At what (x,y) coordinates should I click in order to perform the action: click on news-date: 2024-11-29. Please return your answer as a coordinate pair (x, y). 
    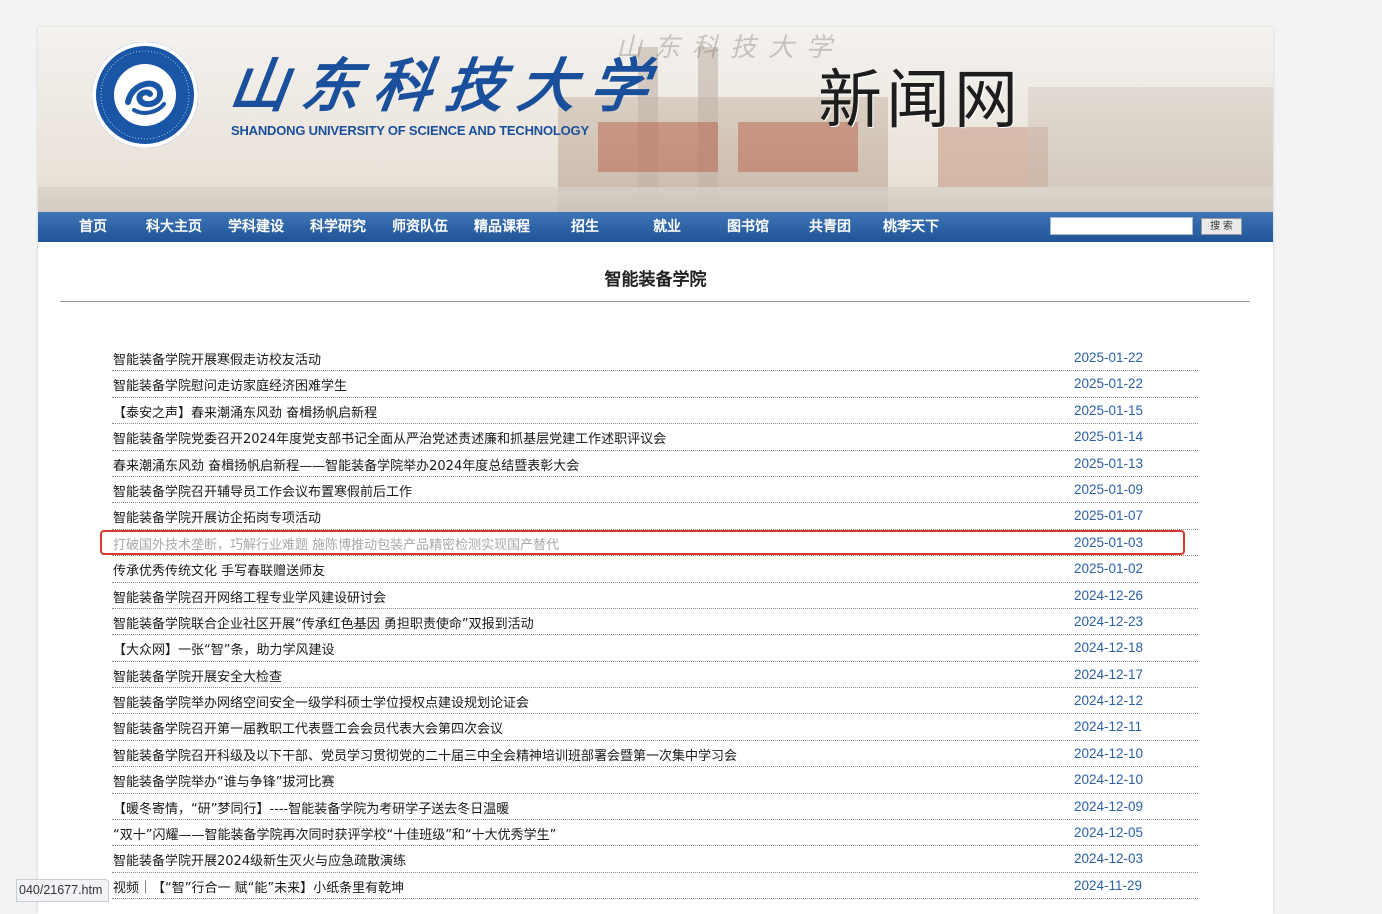
    Looking at the image, I should click on (1108, 885).